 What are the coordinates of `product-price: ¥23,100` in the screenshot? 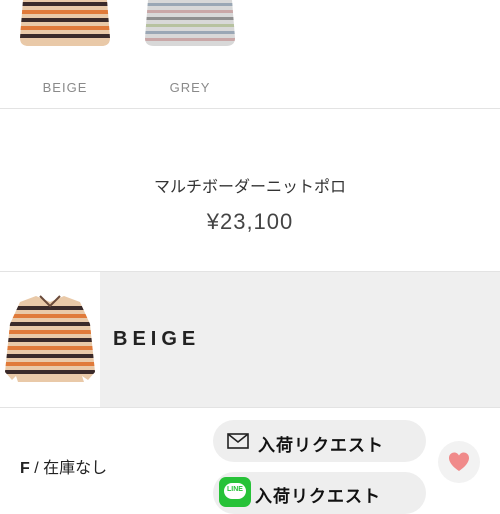 It's located at (250, 221).